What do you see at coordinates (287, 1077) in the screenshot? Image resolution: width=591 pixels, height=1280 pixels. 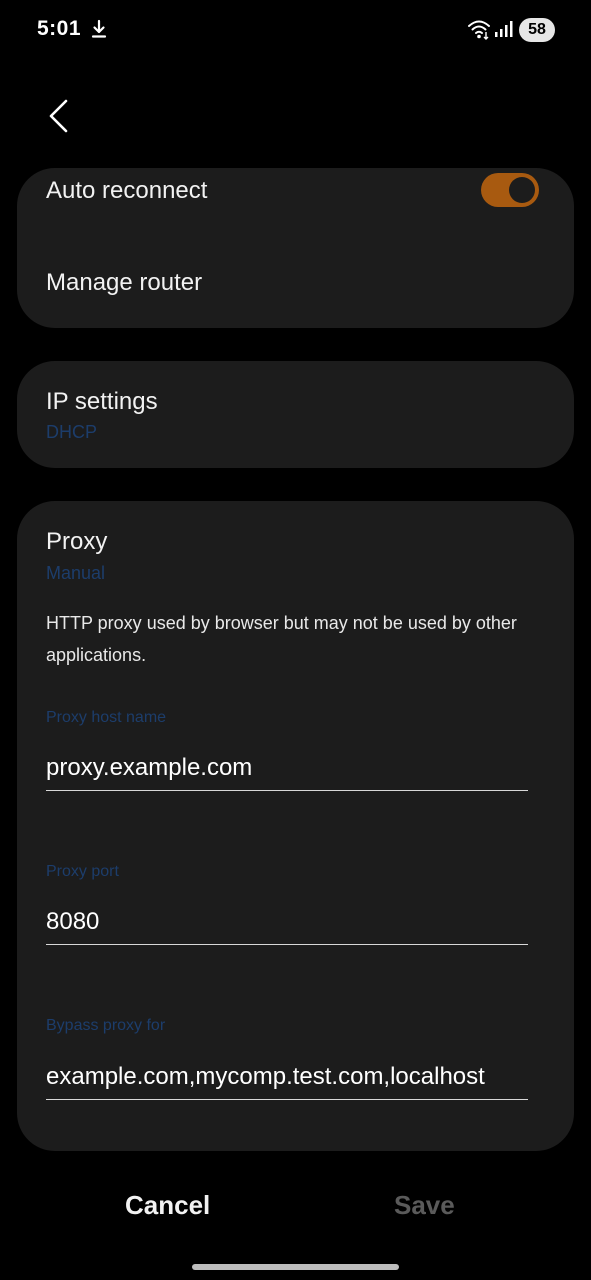 I see `bypass-proxy-input` at bounding box center [287, 1077].